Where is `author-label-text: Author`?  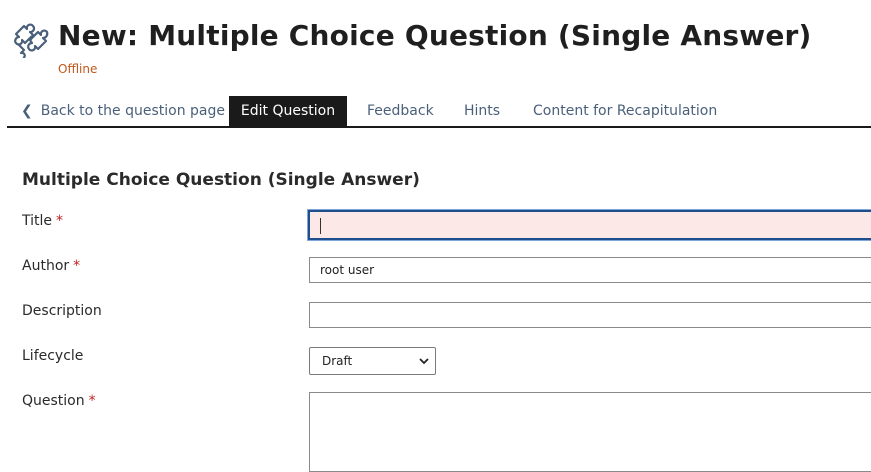 author-label-text: Author is located at coordinates (46, 266).